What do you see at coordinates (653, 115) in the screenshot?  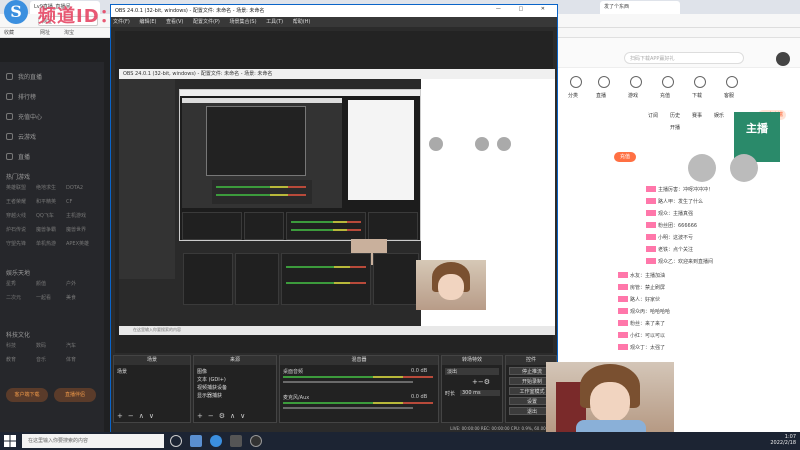 I see `tab-label: 订阅` at bounding box center [653, 115].